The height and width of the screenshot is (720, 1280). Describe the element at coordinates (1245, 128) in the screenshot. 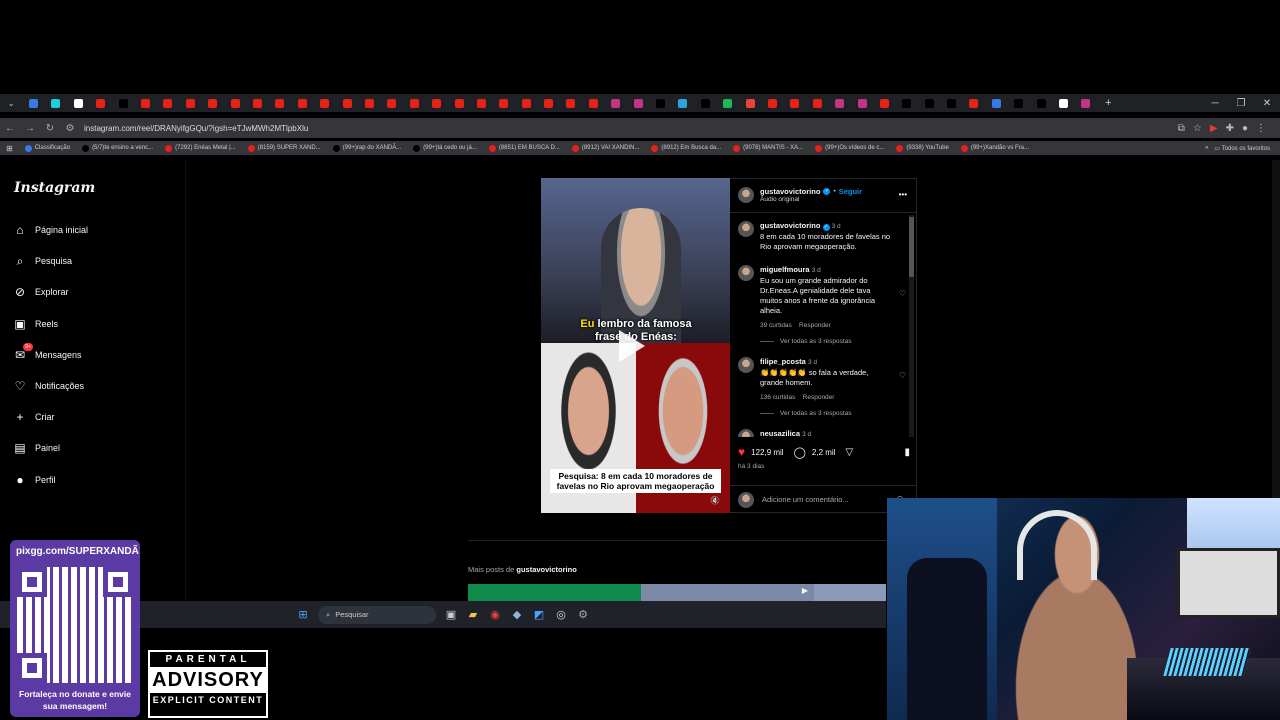

I see `profile-avatar: ●` at that location.